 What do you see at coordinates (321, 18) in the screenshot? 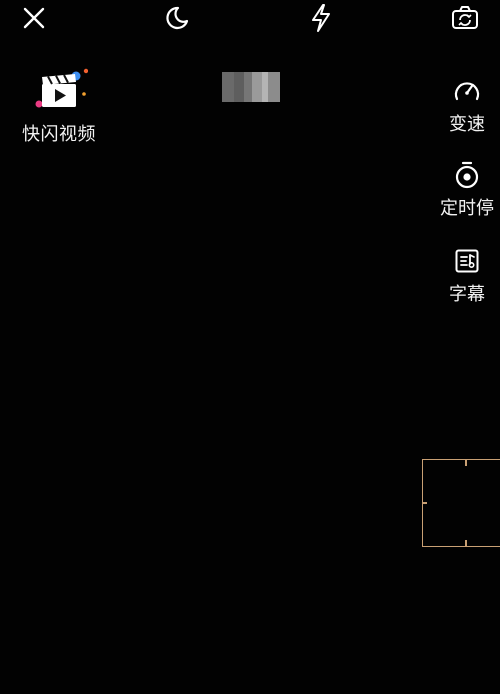
I see `flash-icon` at bounding box center [321, 18].